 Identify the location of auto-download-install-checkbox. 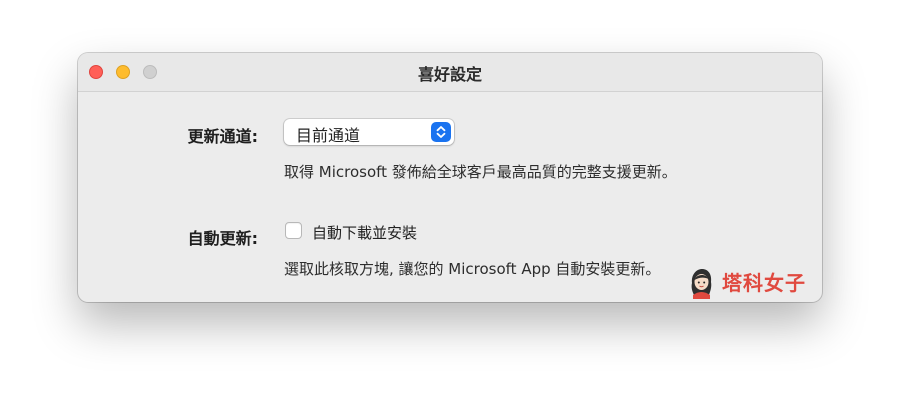
(293, 230).